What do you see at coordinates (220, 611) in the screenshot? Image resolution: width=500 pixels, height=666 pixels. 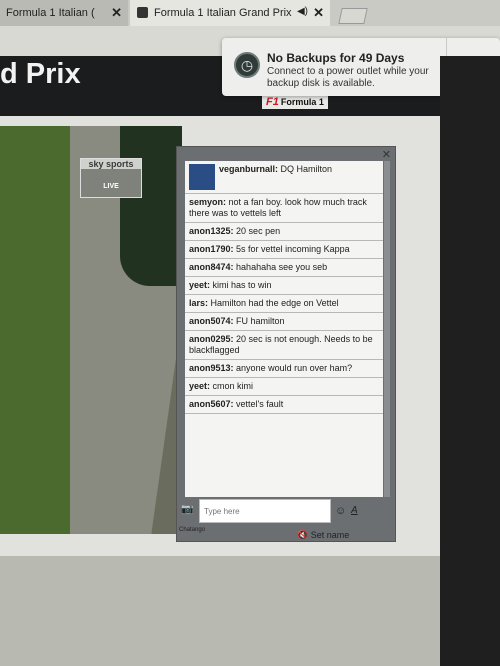 I see `page-bottom` at bounding box center [220, 611].